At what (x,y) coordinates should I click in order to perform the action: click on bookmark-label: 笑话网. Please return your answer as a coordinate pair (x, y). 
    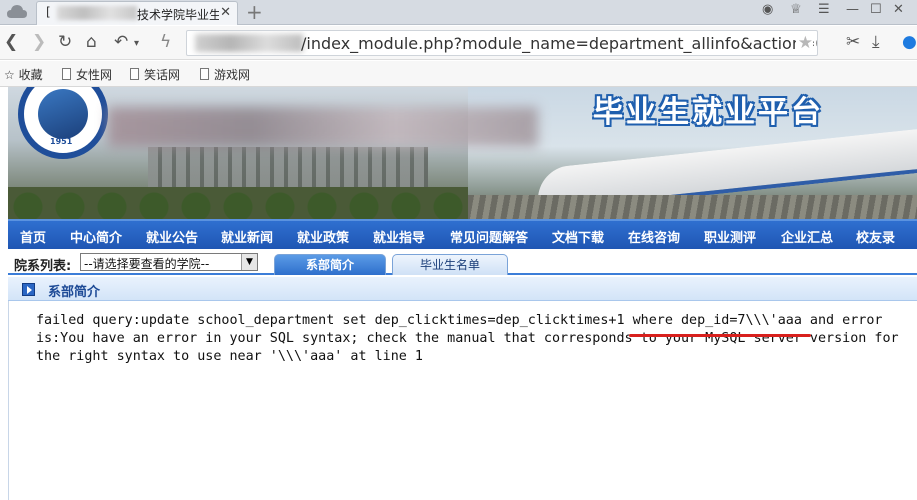
    Looking at the image, I should click on (162, 75).